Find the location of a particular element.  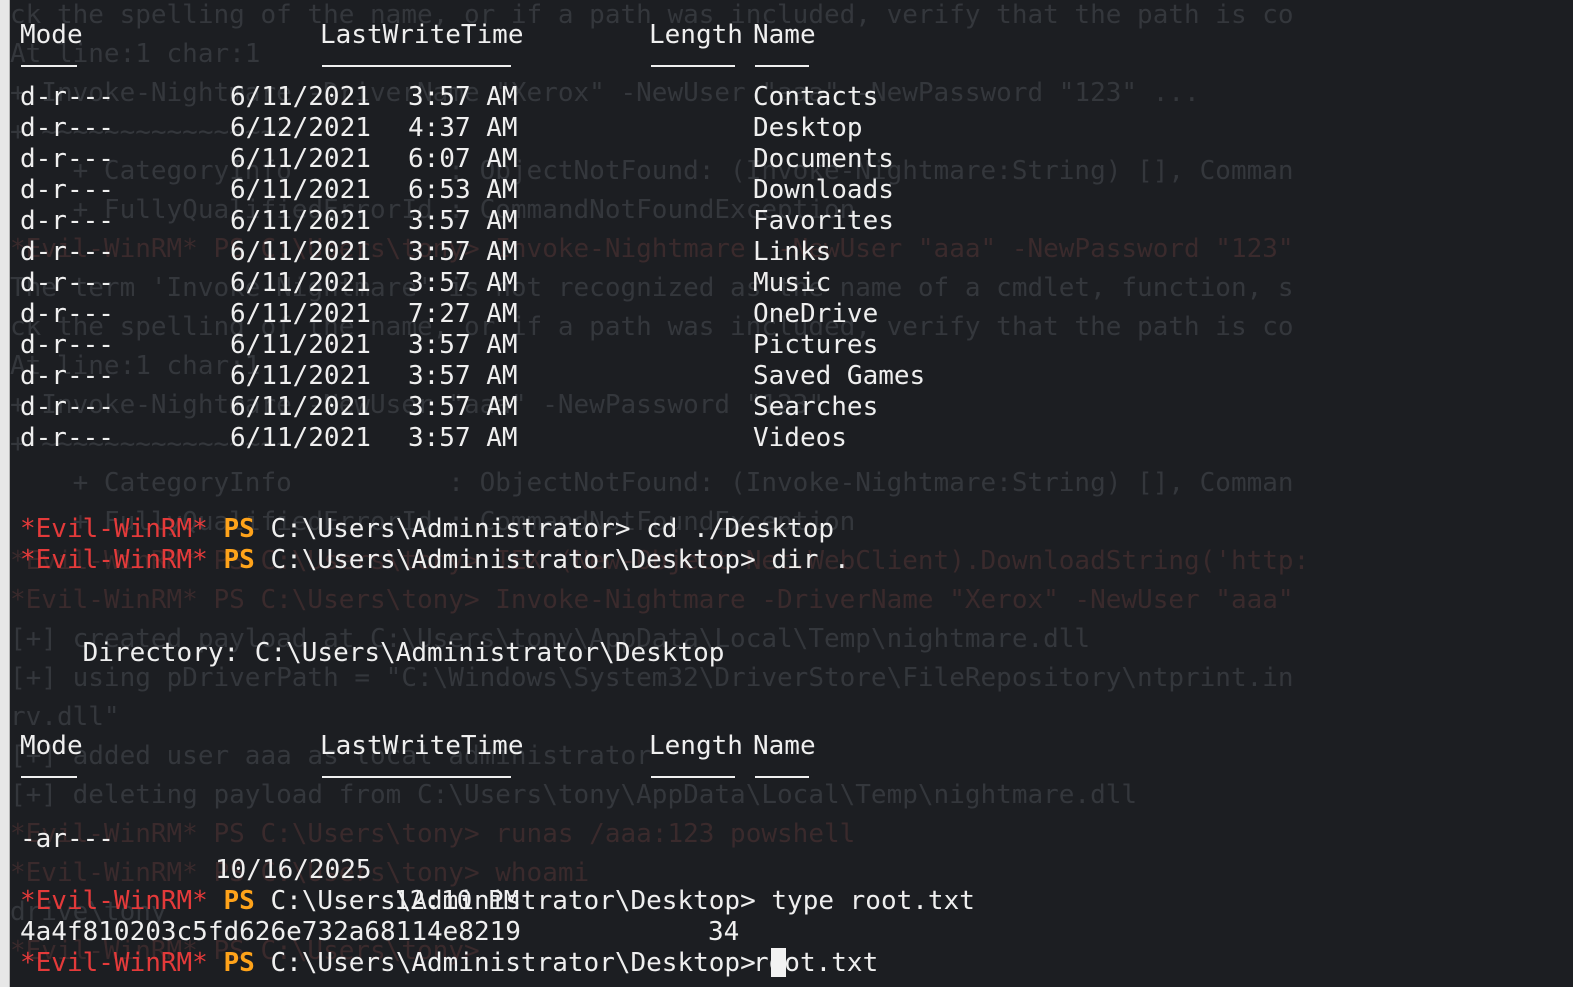

table-row: -ar--- 10/16/2025 12:10 PM 34 root.txt is located at coordinates (444, 885).